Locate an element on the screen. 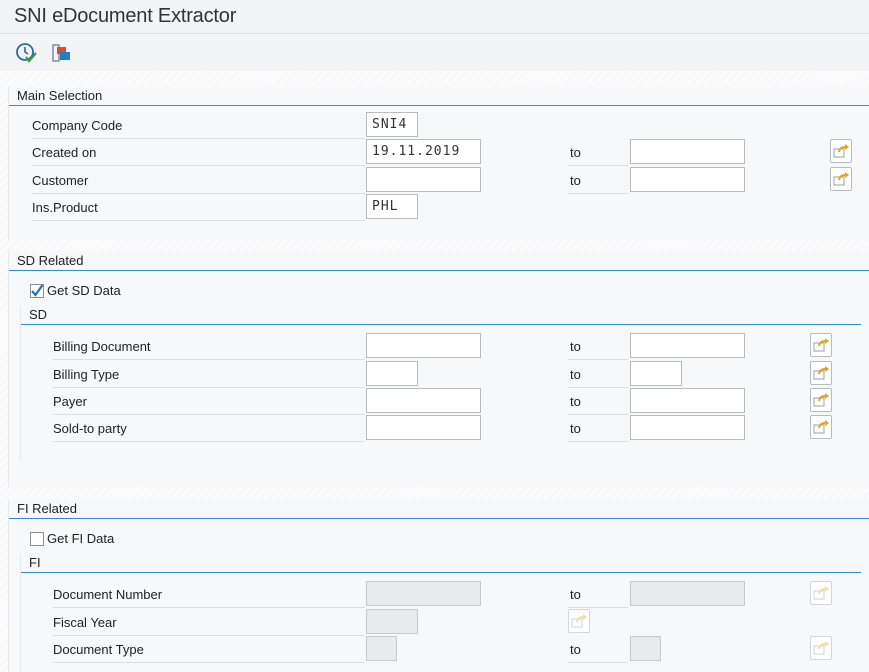 This screenshot has height=672, width=869. billing-document-from-field is located at coordinates (423, 345).